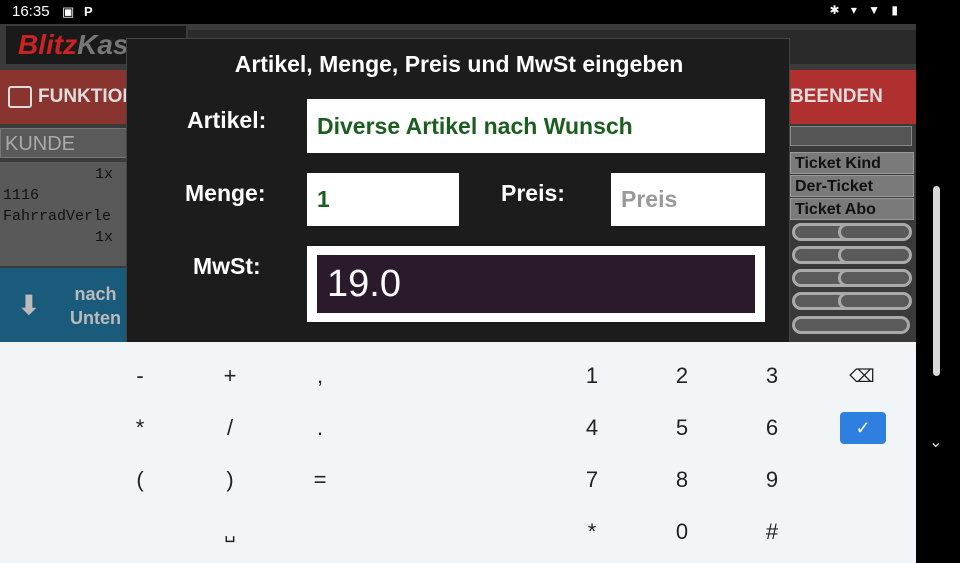  What do you see at coordinates (936, 281) in the screenshot?
I see `scrollbar-thumb` at bounding box center [936, 281].